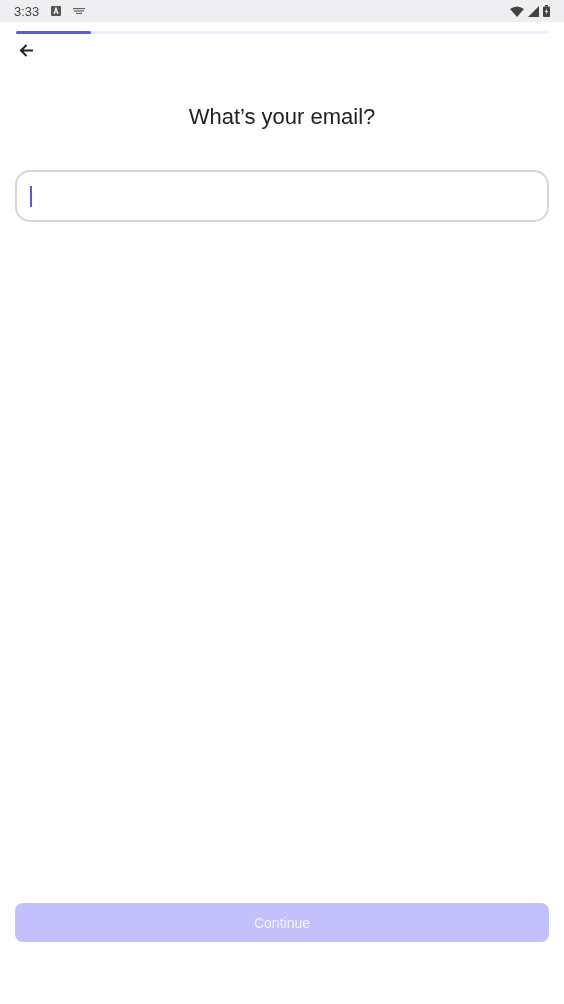 The width and height of the screenshot is (564, 1004). What do you see at coordinates (533, 11) in the screenshot?
I see `signal-icon` at bounding box center [533, 11].